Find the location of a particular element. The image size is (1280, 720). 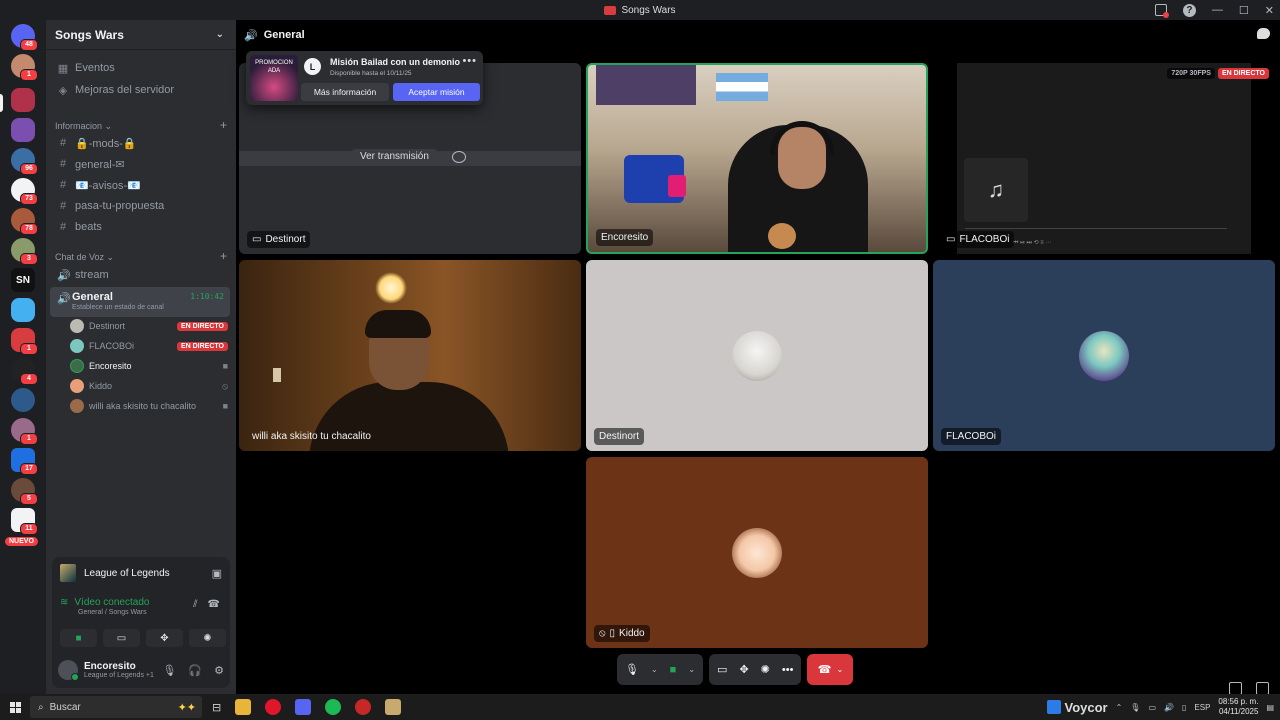

language-indicator: ESP is located at coordinates (1202, 707).